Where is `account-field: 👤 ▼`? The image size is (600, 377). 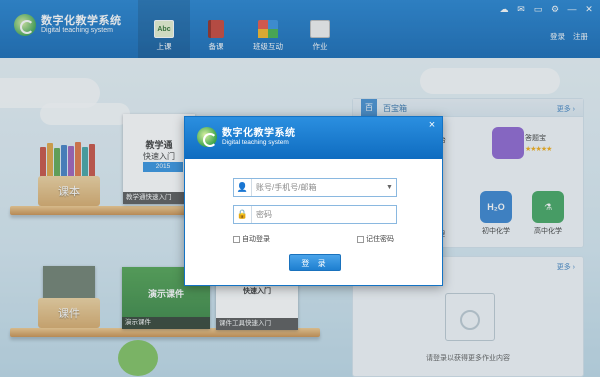
account-field: 👤 ▼ is located at coordinates (315, 187).